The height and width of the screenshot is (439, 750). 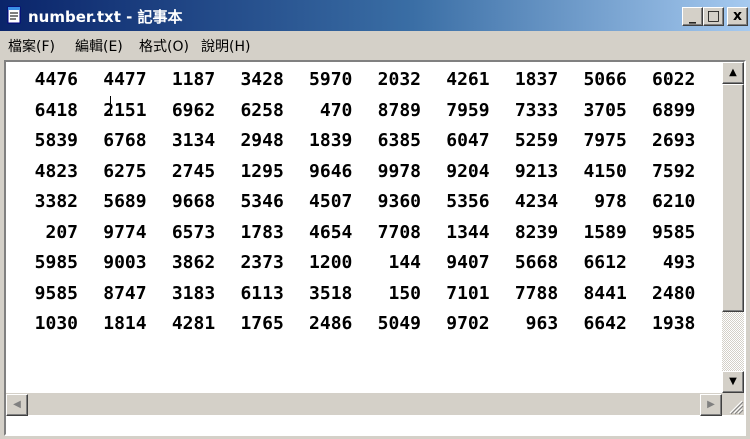 I want to click on number-value: 1295, so click(x=262, y=171).